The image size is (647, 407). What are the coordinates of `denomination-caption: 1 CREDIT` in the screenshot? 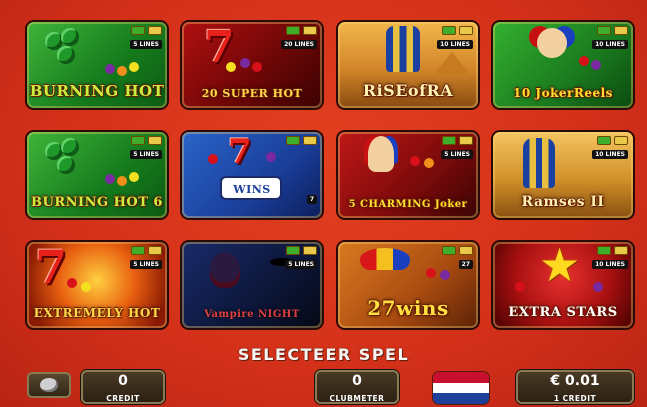 It's located at (575, 398).